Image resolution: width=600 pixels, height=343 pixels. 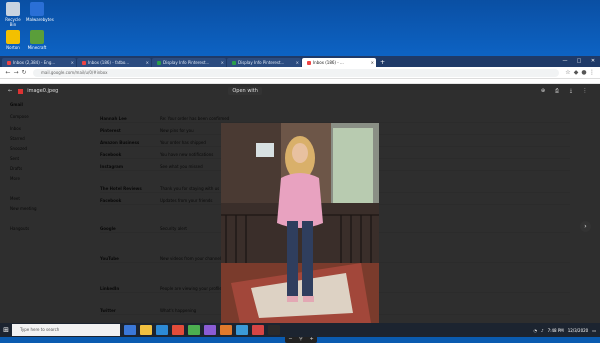 I want to click on forward-icon: →, so click(x=16, y=72).